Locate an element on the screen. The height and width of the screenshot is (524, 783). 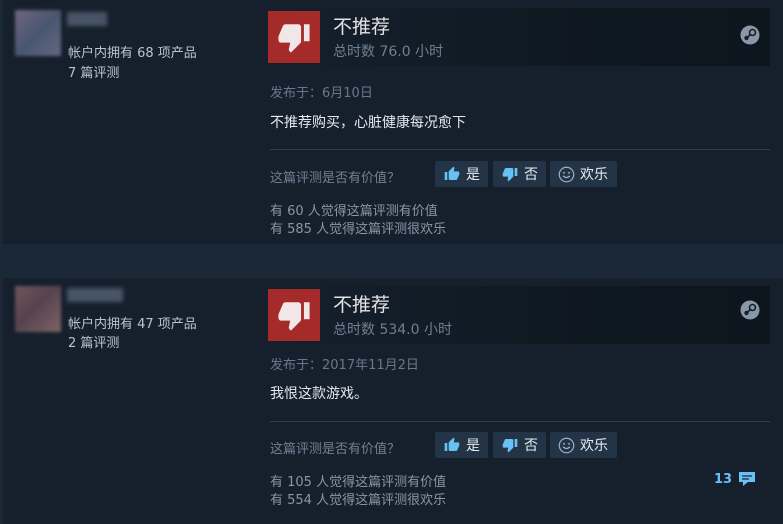
author-products-count: 帐户内拥有 47 项产品 is located at coordinates (132, 322).